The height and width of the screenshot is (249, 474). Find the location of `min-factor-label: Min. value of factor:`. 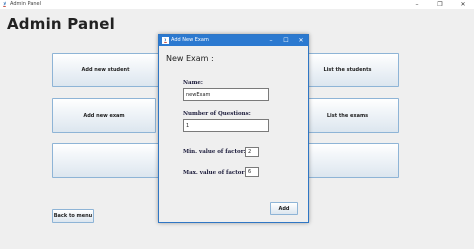

min-factor-label: Min. value of factor: is located at coordinates (214, 152).